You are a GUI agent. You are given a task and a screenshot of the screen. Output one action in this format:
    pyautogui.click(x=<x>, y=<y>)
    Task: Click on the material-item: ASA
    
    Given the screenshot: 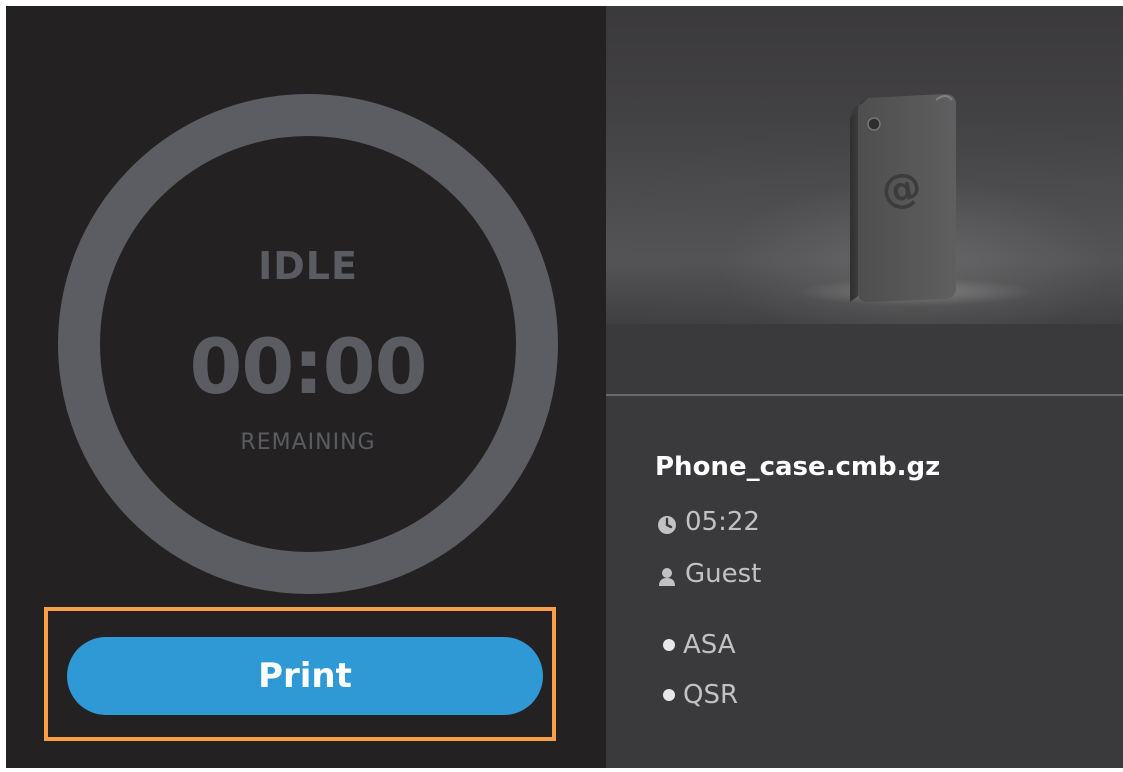 What is the action you would take?
    pyautogui.click(x=699, y=645)
    